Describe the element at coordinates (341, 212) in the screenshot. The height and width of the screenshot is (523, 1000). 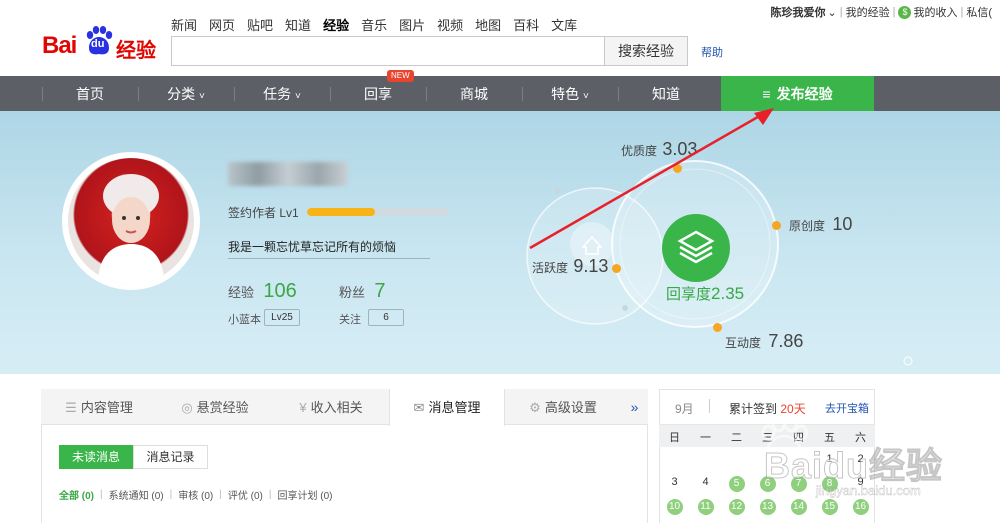
I see `level-progress-fill` at that location.